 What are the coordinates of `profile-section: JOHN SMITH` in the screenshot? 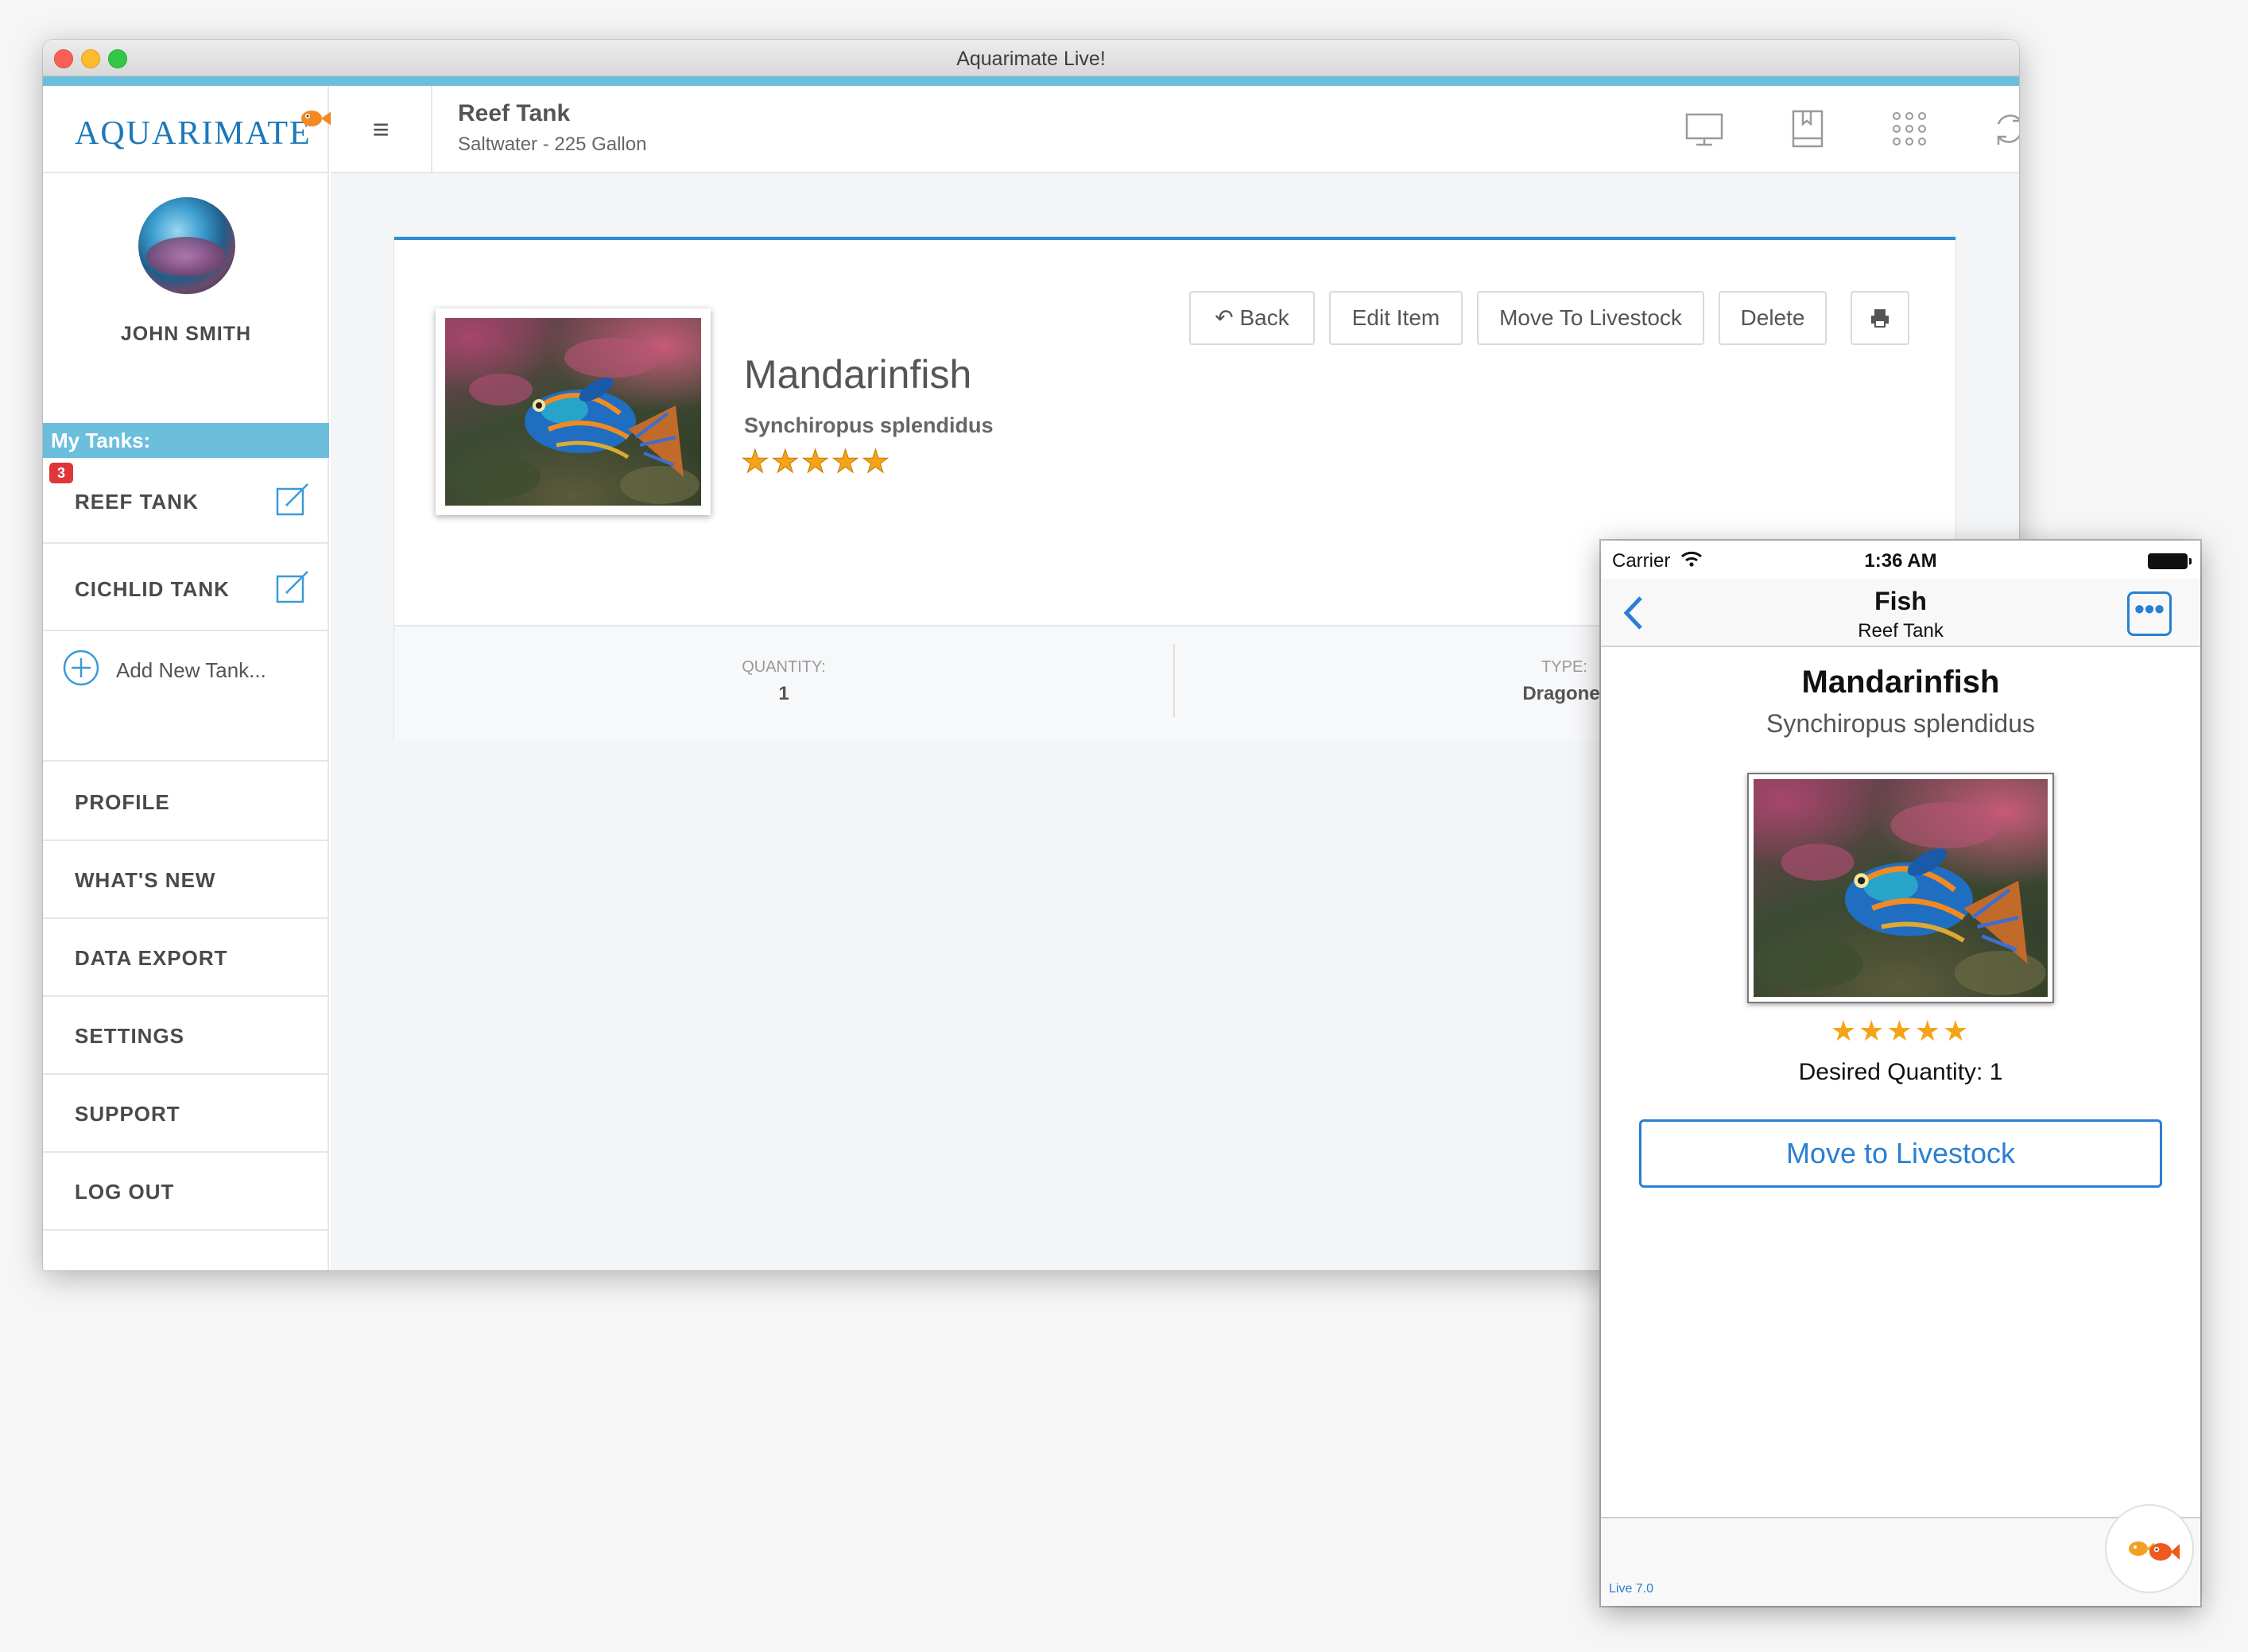 It's located at (186, 278).